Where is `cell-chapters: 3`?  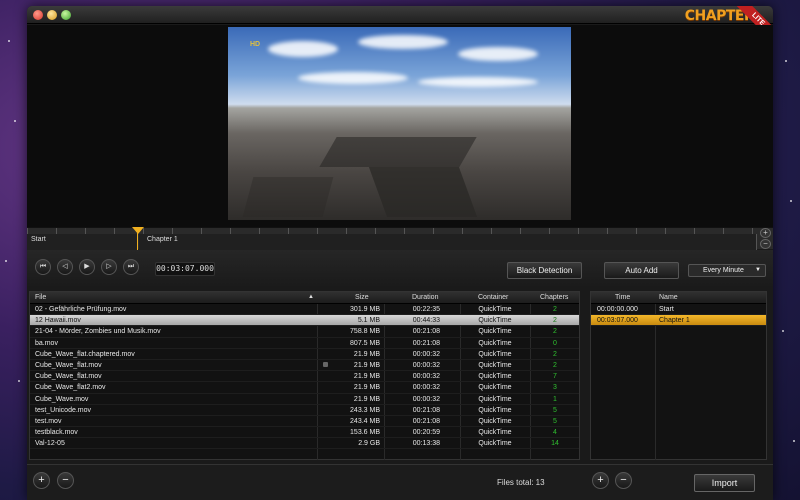
cell-chapters: 3 is located at coordinates (555, 388).